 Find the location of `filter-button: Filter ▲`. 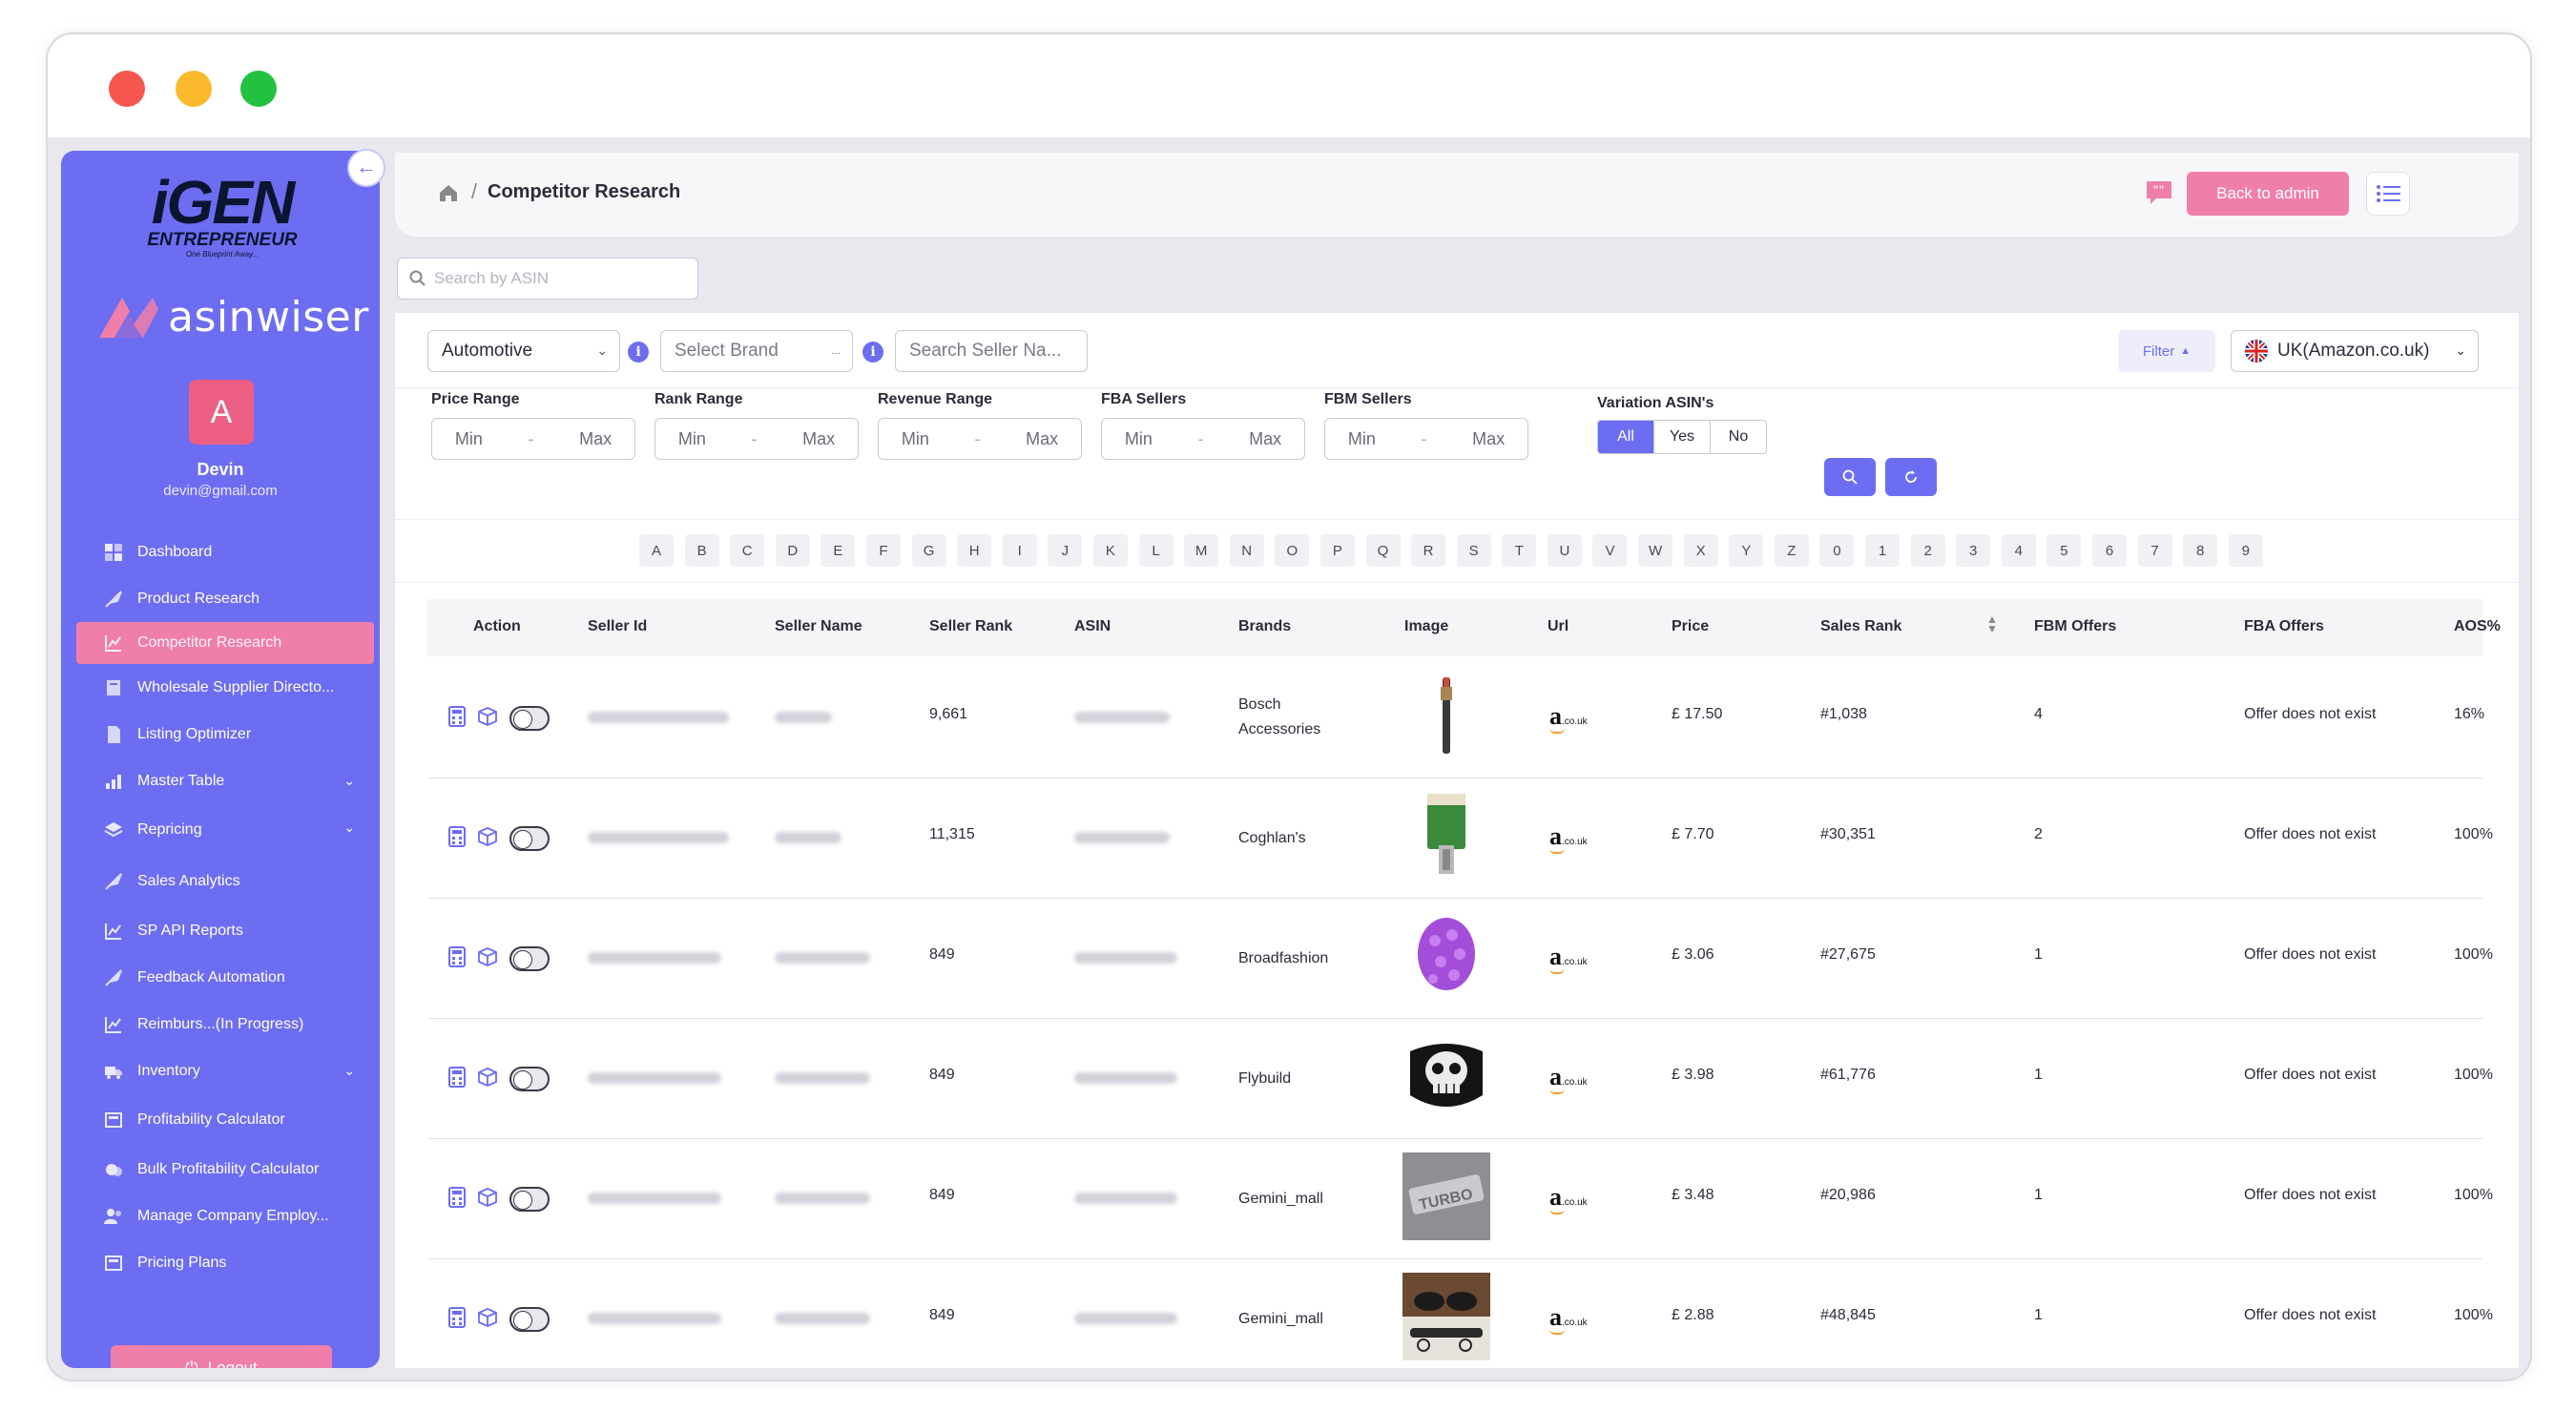

filter-button: Filter ▲ is located at coordinates (2166, 351).